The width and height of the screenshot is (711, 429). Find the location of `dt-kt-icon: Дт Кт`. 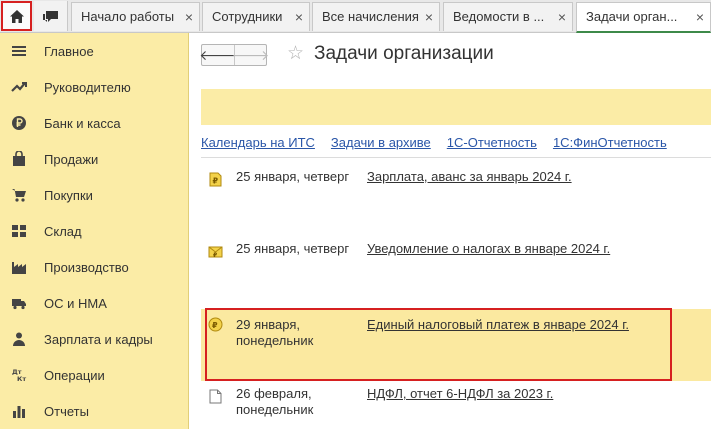

dt-kt-icon: Дт Кт is located at coordinates (19, 375).